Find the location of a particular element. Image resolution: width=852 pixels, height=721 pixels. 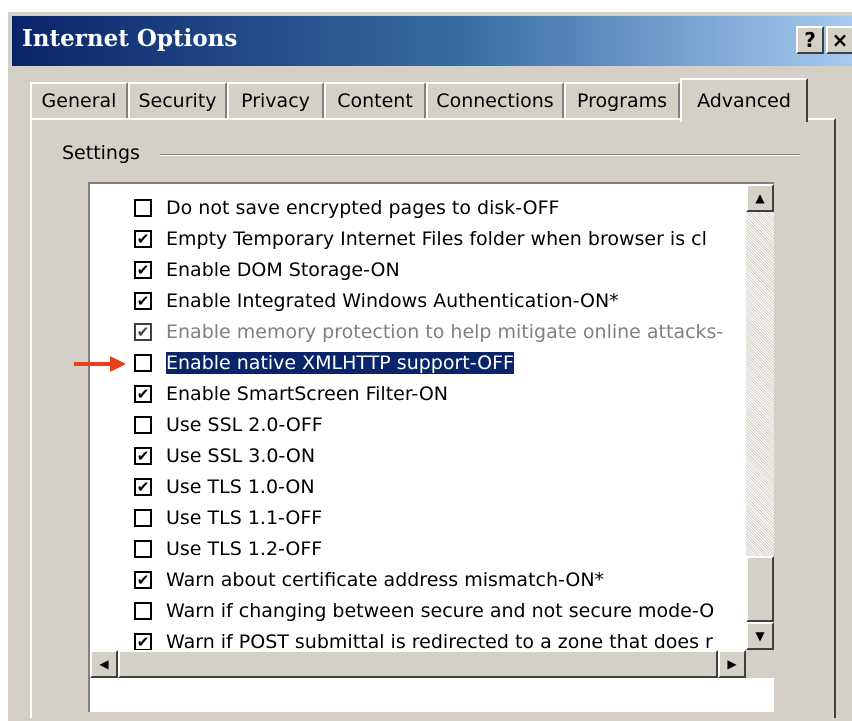

setting-item: ✔ Use SSL 3.0-ON is located at coordinates (224, 456).